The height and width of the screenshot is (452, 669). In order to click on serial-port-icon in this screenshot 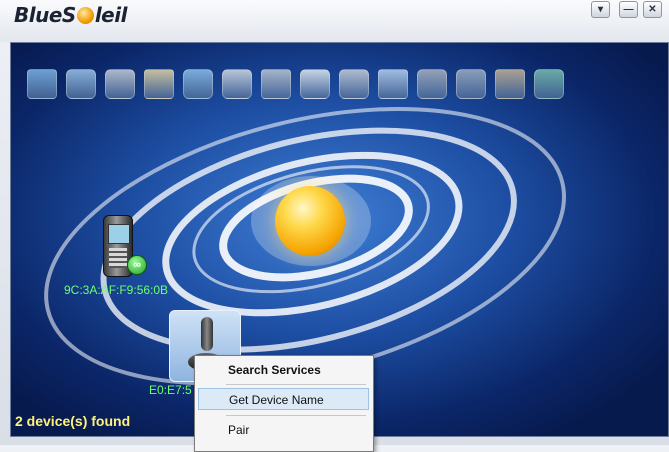, I will do `click(510, 84)`.